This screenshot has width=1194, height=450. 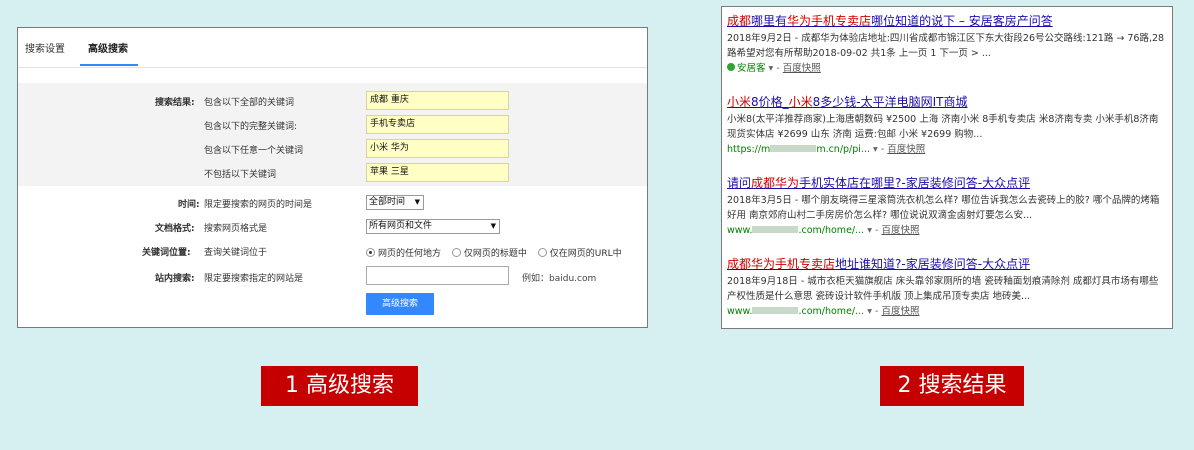 I want to click on radio-title-only: 仅网页的标题中, so click(x=489, y=253).